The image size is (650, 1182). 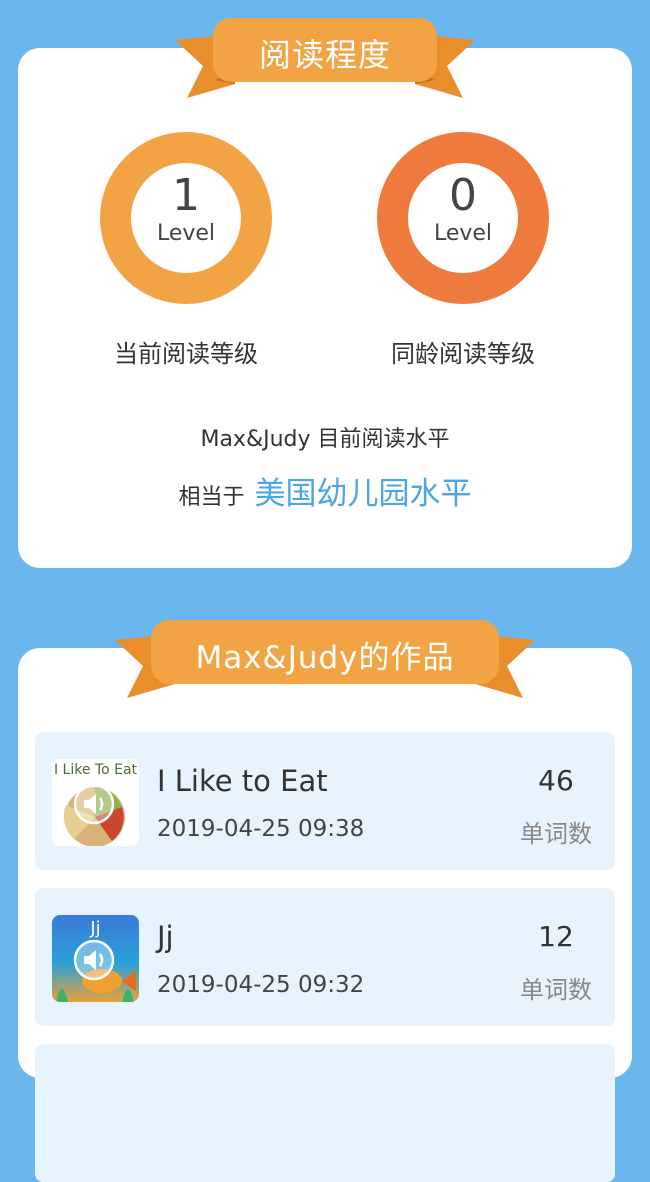 I want to click on work-title: I Like to Eat, so click(x=242, y=781).